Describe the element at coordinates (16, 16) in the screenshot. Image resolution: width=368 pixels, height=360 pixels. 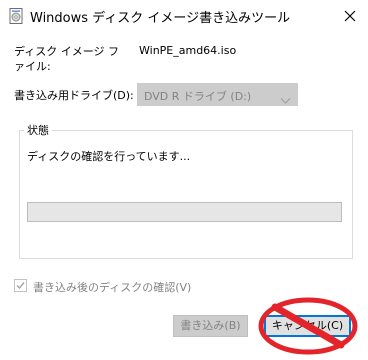
I see `disc-writer-icon` at that location.